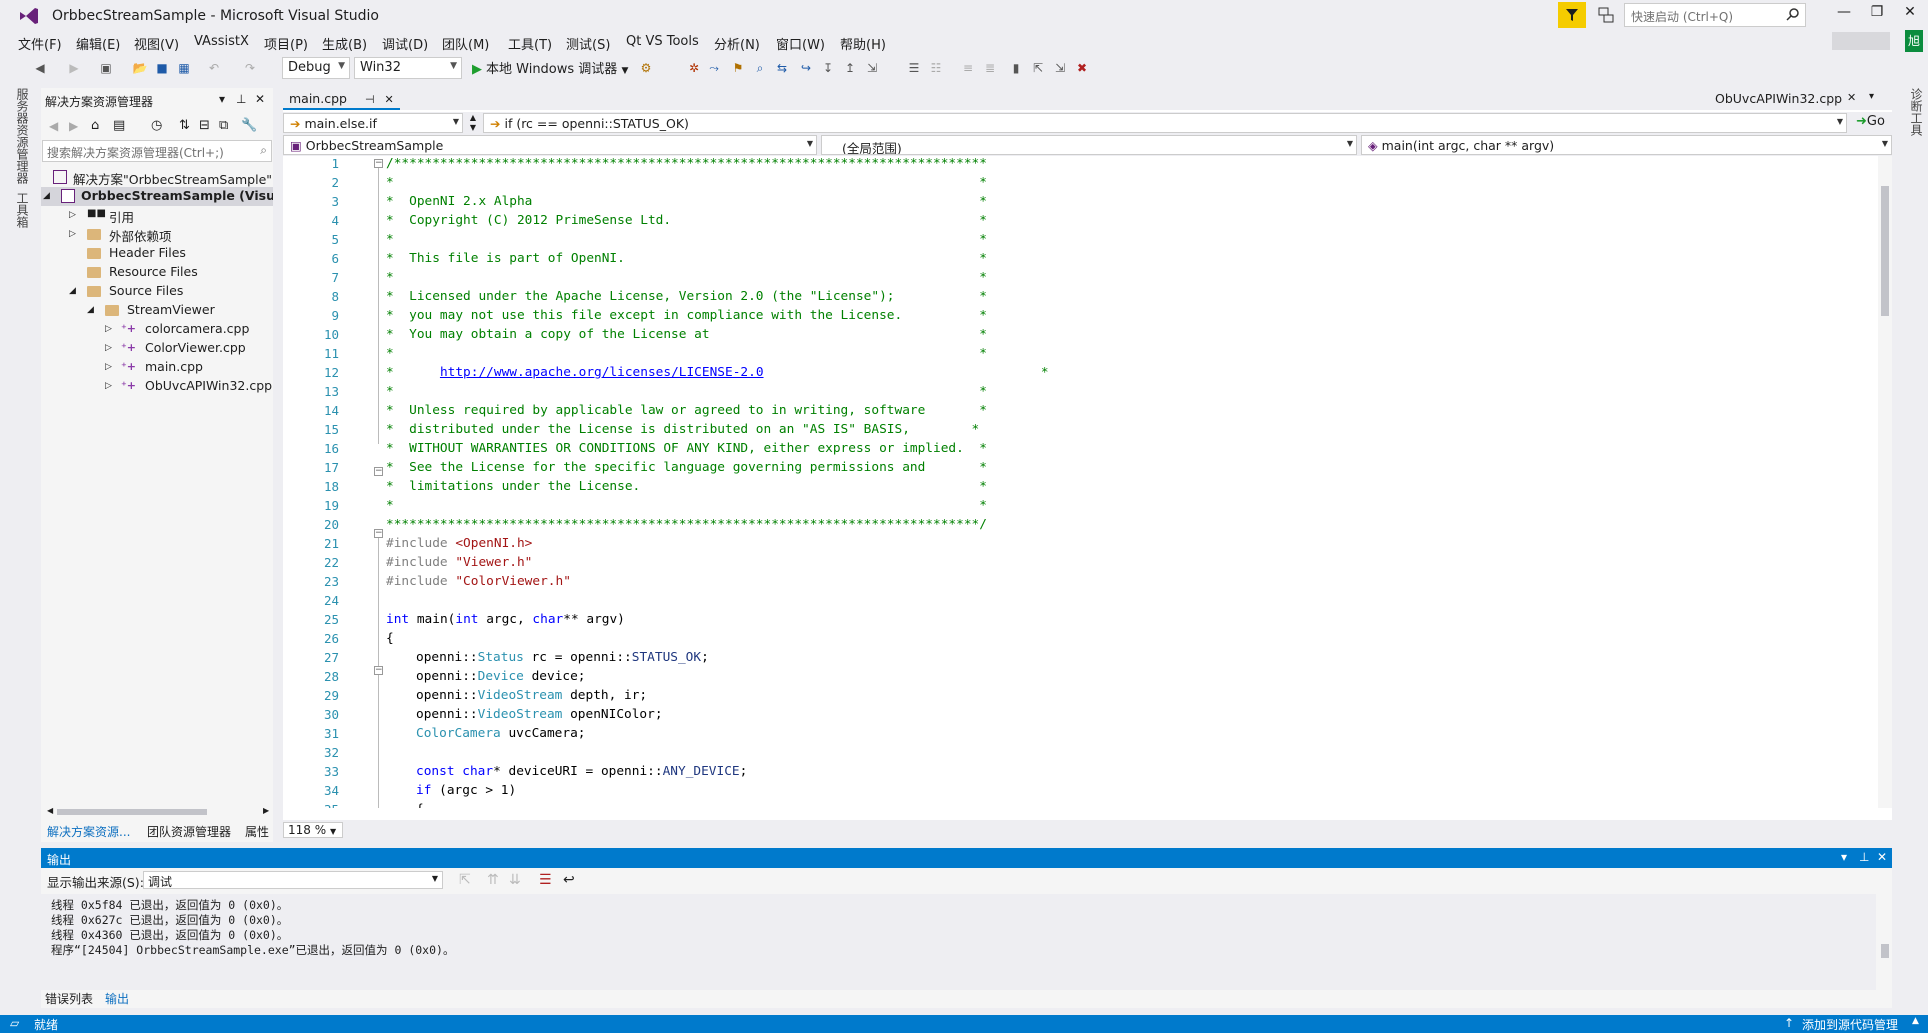 The image size is (1928, 1033). What do you see at coordinates (1060, 68) in the screenshot?
I see `next-bookmark-icon: ⇲` at bounding box center [1060, 68].